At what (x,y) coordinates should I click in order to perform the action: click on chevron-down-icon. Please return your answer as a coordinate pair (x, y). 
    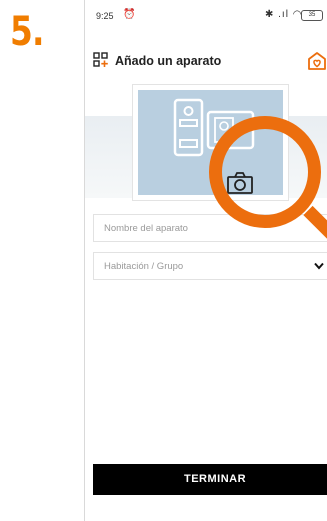
    Looking at the image, I should click on (319, 266).